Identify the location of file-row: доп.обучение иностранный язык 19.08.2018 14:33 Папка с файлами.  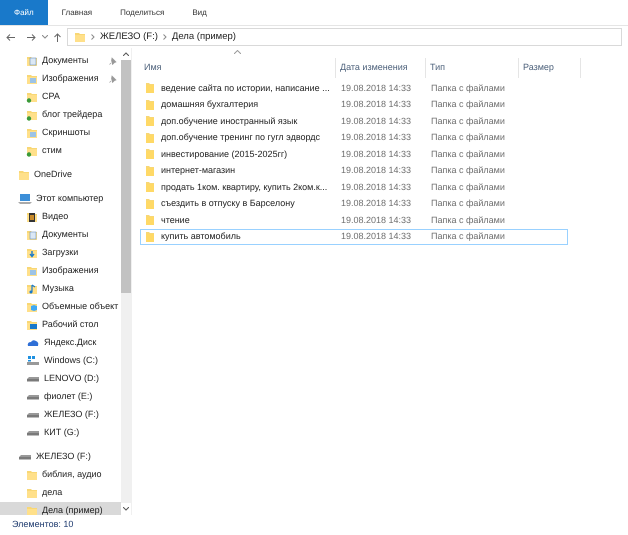
(354, 121).